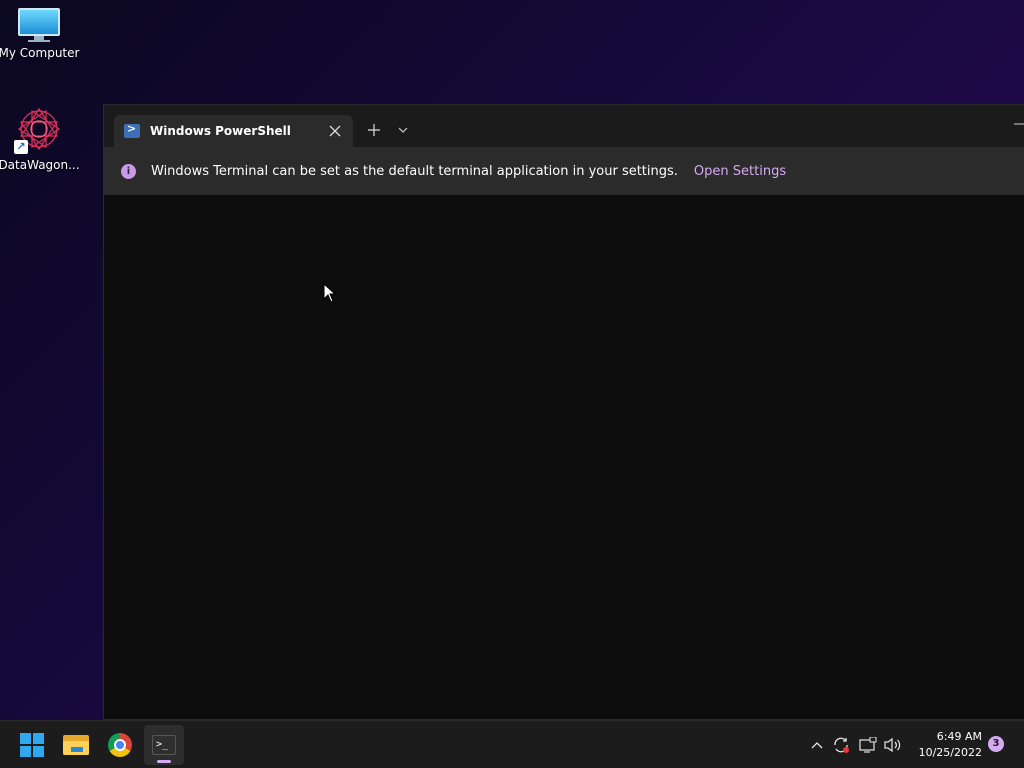 The height and width of the screenshot is (768, 1024). I want to click on clock-time: 6:49 AM, so click(959, 736).